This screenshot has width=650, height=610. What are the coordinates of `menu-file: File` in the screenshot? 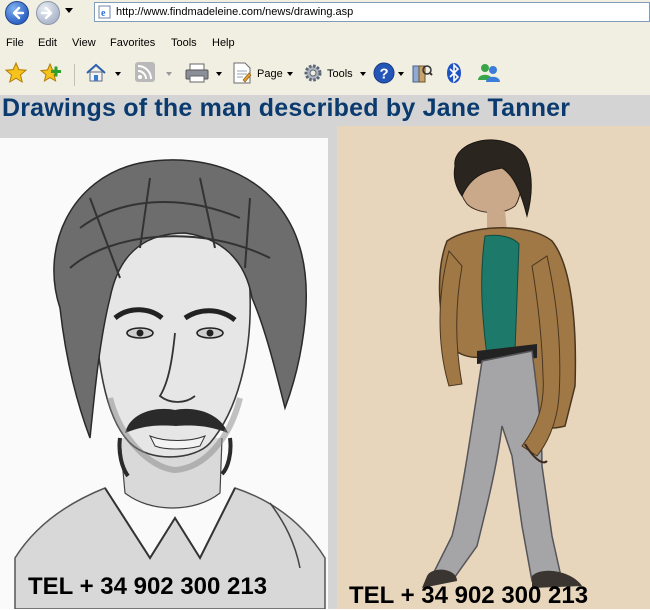 It's located at (15, 43).